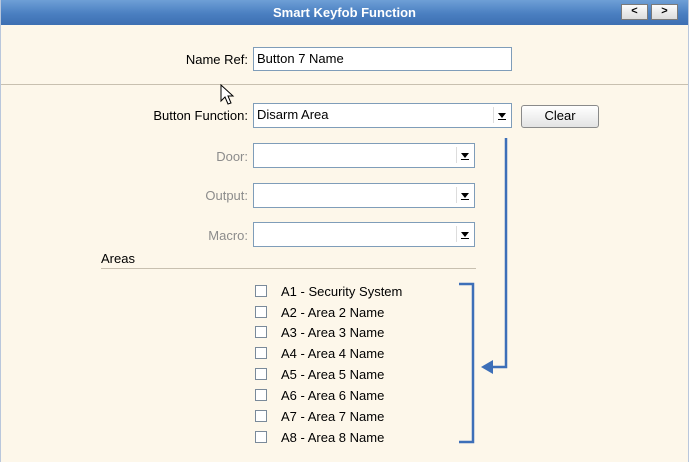  I want to click on annotation-arrowhead, so click(487, 367).